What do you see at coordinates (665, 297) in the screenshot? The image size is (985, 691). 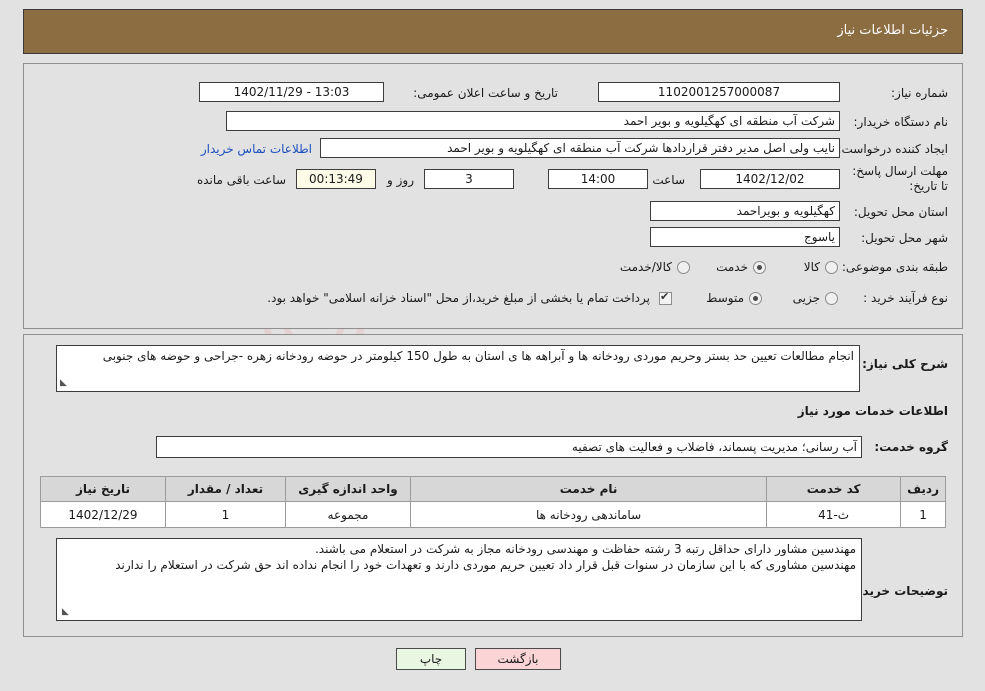 I see `checkbox-islamic-treasury` at bounding box center [665, 297].